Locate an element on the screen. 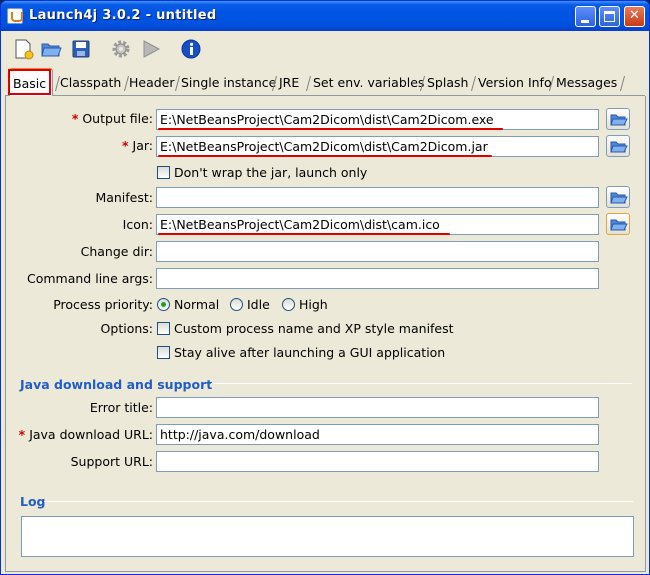  new-file-icon is located at coordinates (24, 49).